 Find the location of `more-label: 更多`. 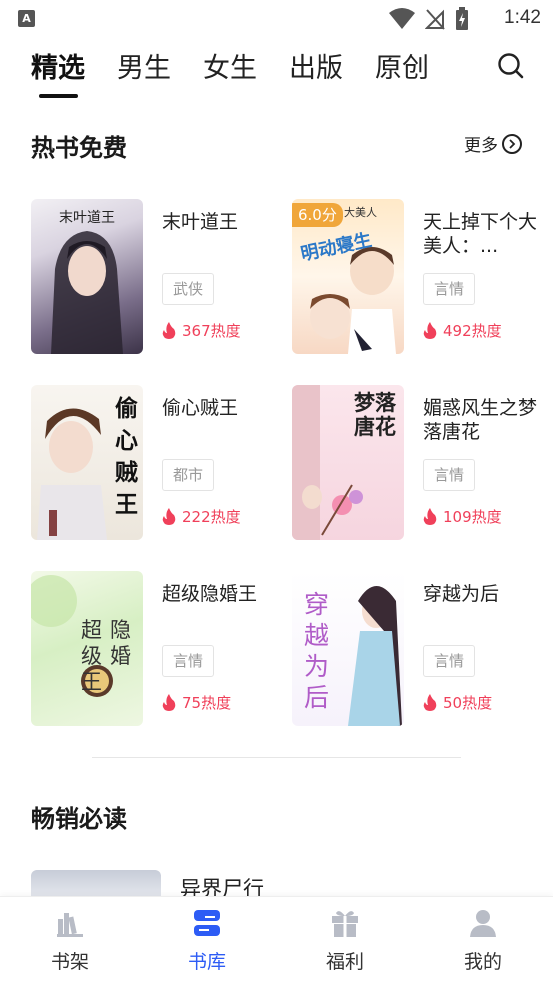

more-label: 更多 is located at coordinates (481, 146).